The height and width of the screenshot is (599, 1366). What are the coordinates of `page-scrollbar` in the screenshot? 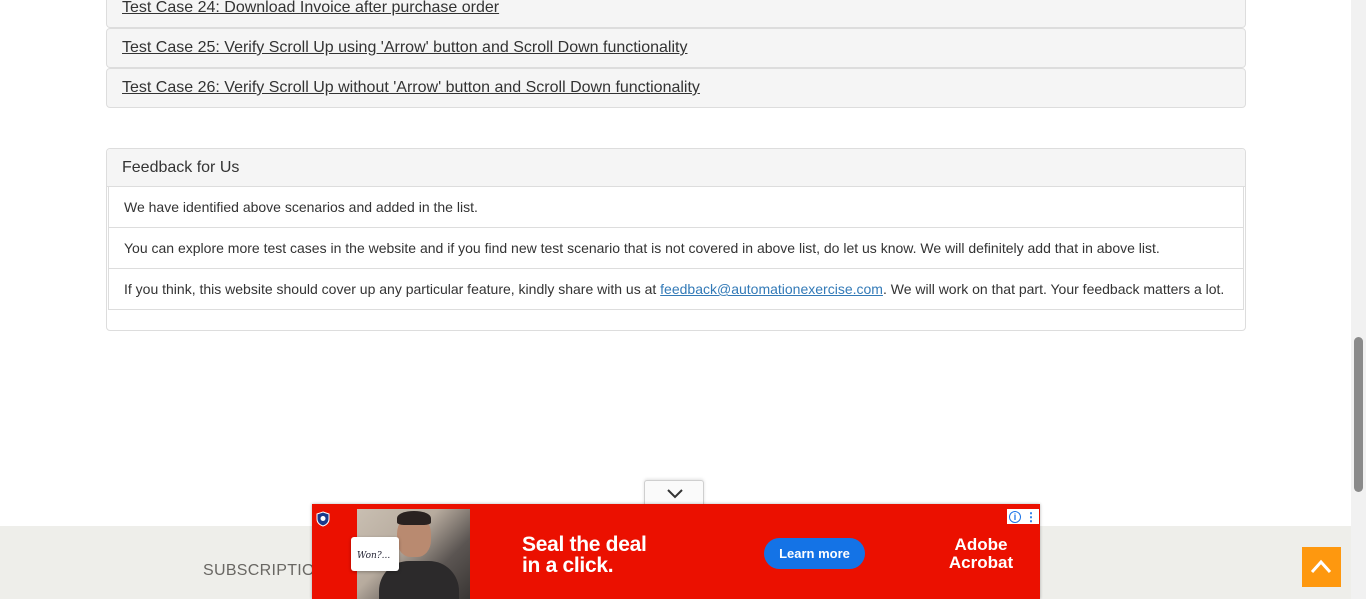 It's located at (1358, 299).